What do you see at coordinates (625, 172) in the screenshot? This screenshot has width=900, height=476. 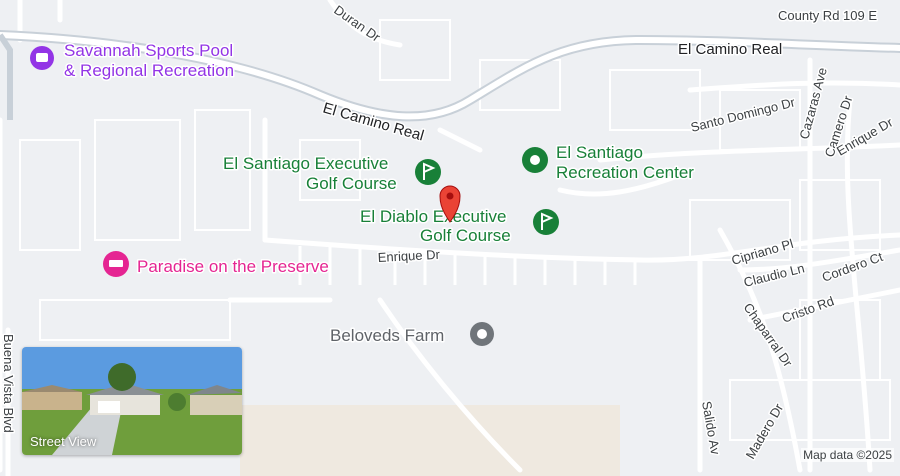 I see `poi-label-santiago-rec-line2: Recreation Center` at bounding box center [625, 172].